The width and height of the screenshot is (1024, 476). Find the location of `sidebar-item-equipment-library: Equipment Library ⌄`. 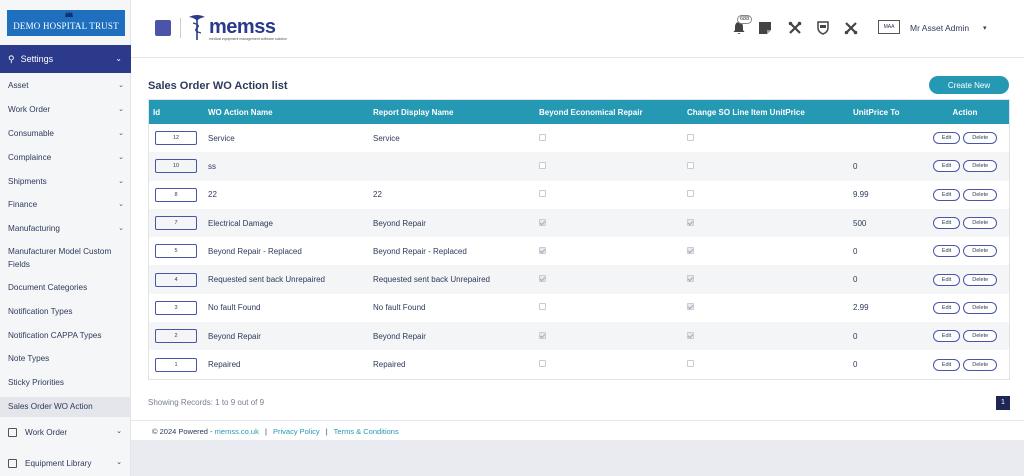

sidebar-item-equipment-library: Equipment Library ⌄ is located at coordinates (65, 463).